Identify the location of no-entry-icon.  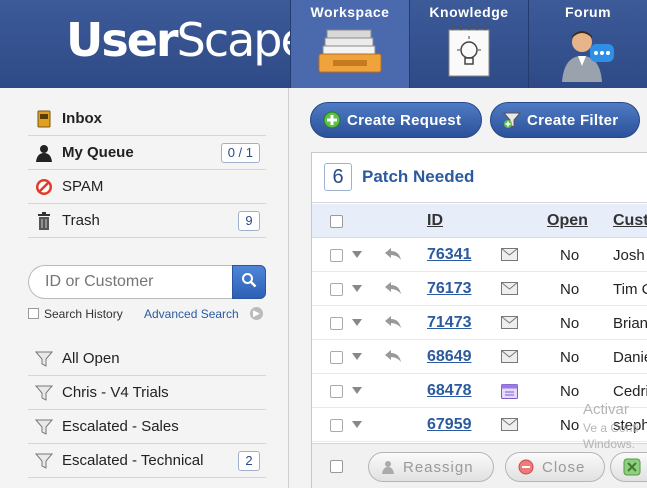
(44, 187).